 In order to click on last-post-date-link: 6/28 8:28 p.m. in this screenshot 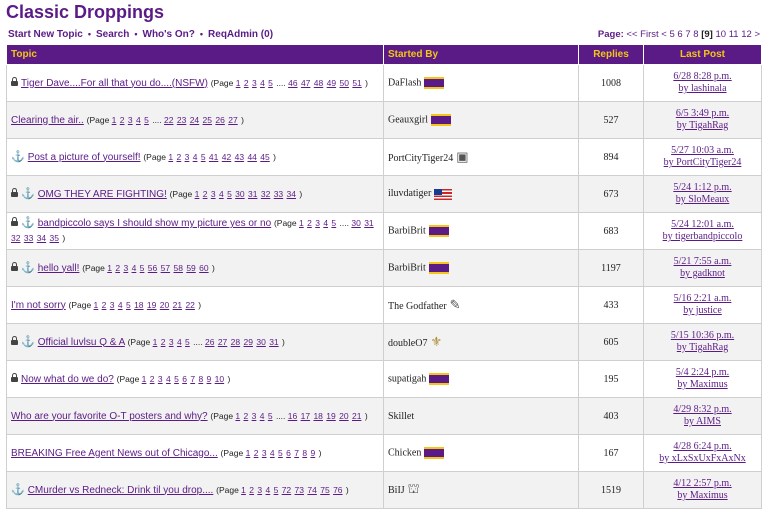, I will do `click(702, 77)`.